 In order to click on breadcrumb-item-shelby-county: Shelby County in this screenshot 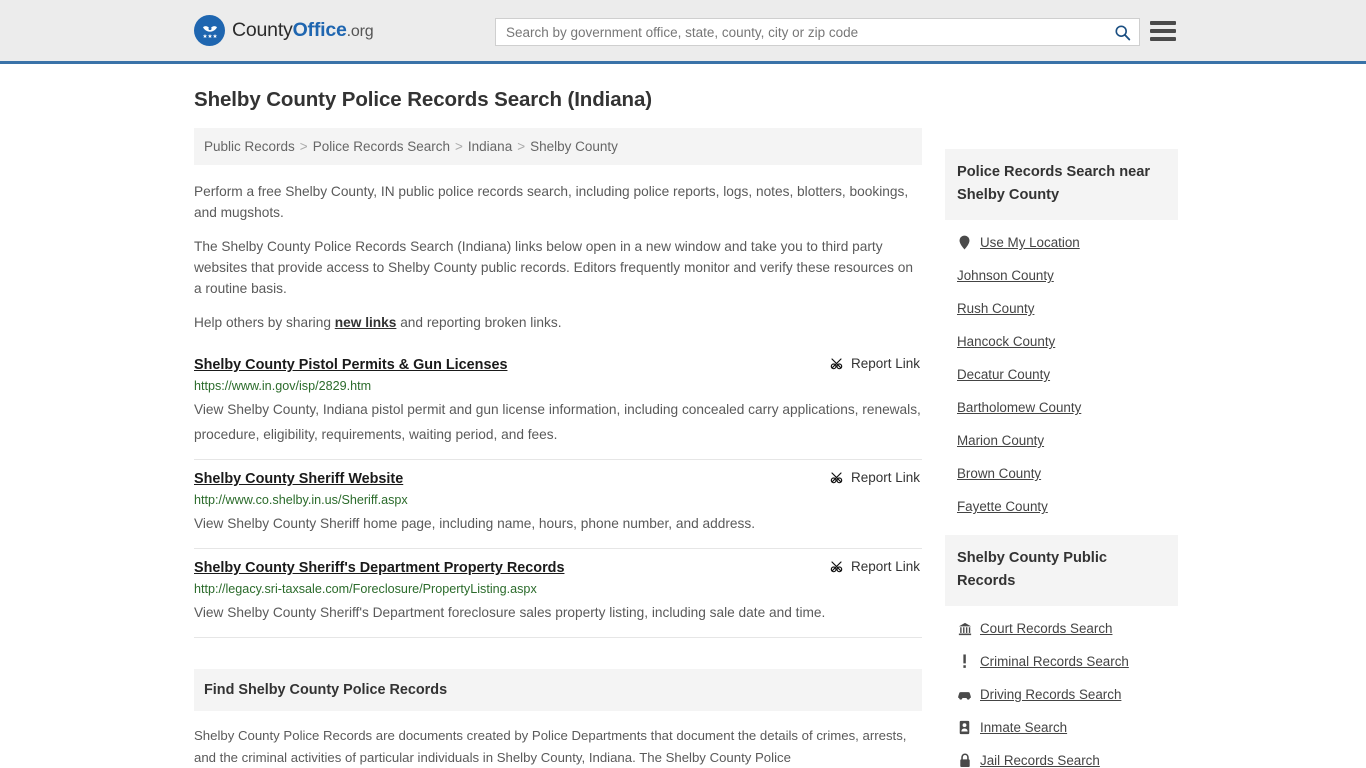, I will do `click(574, 146)`.